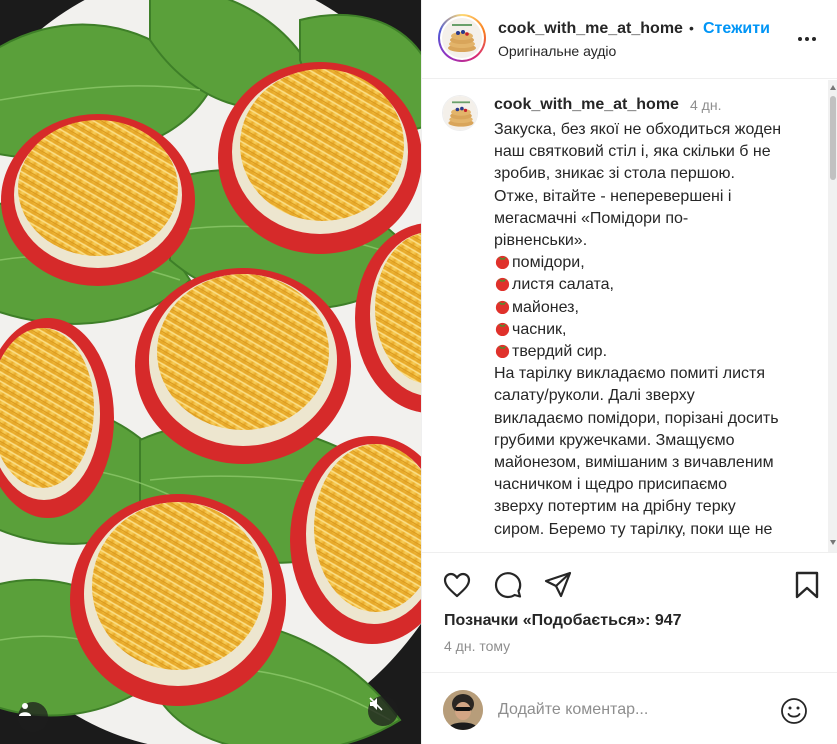 This screenshot has width=837, height=744. I want to click on posted-time: 4 дн. тому, so click(477, 646).